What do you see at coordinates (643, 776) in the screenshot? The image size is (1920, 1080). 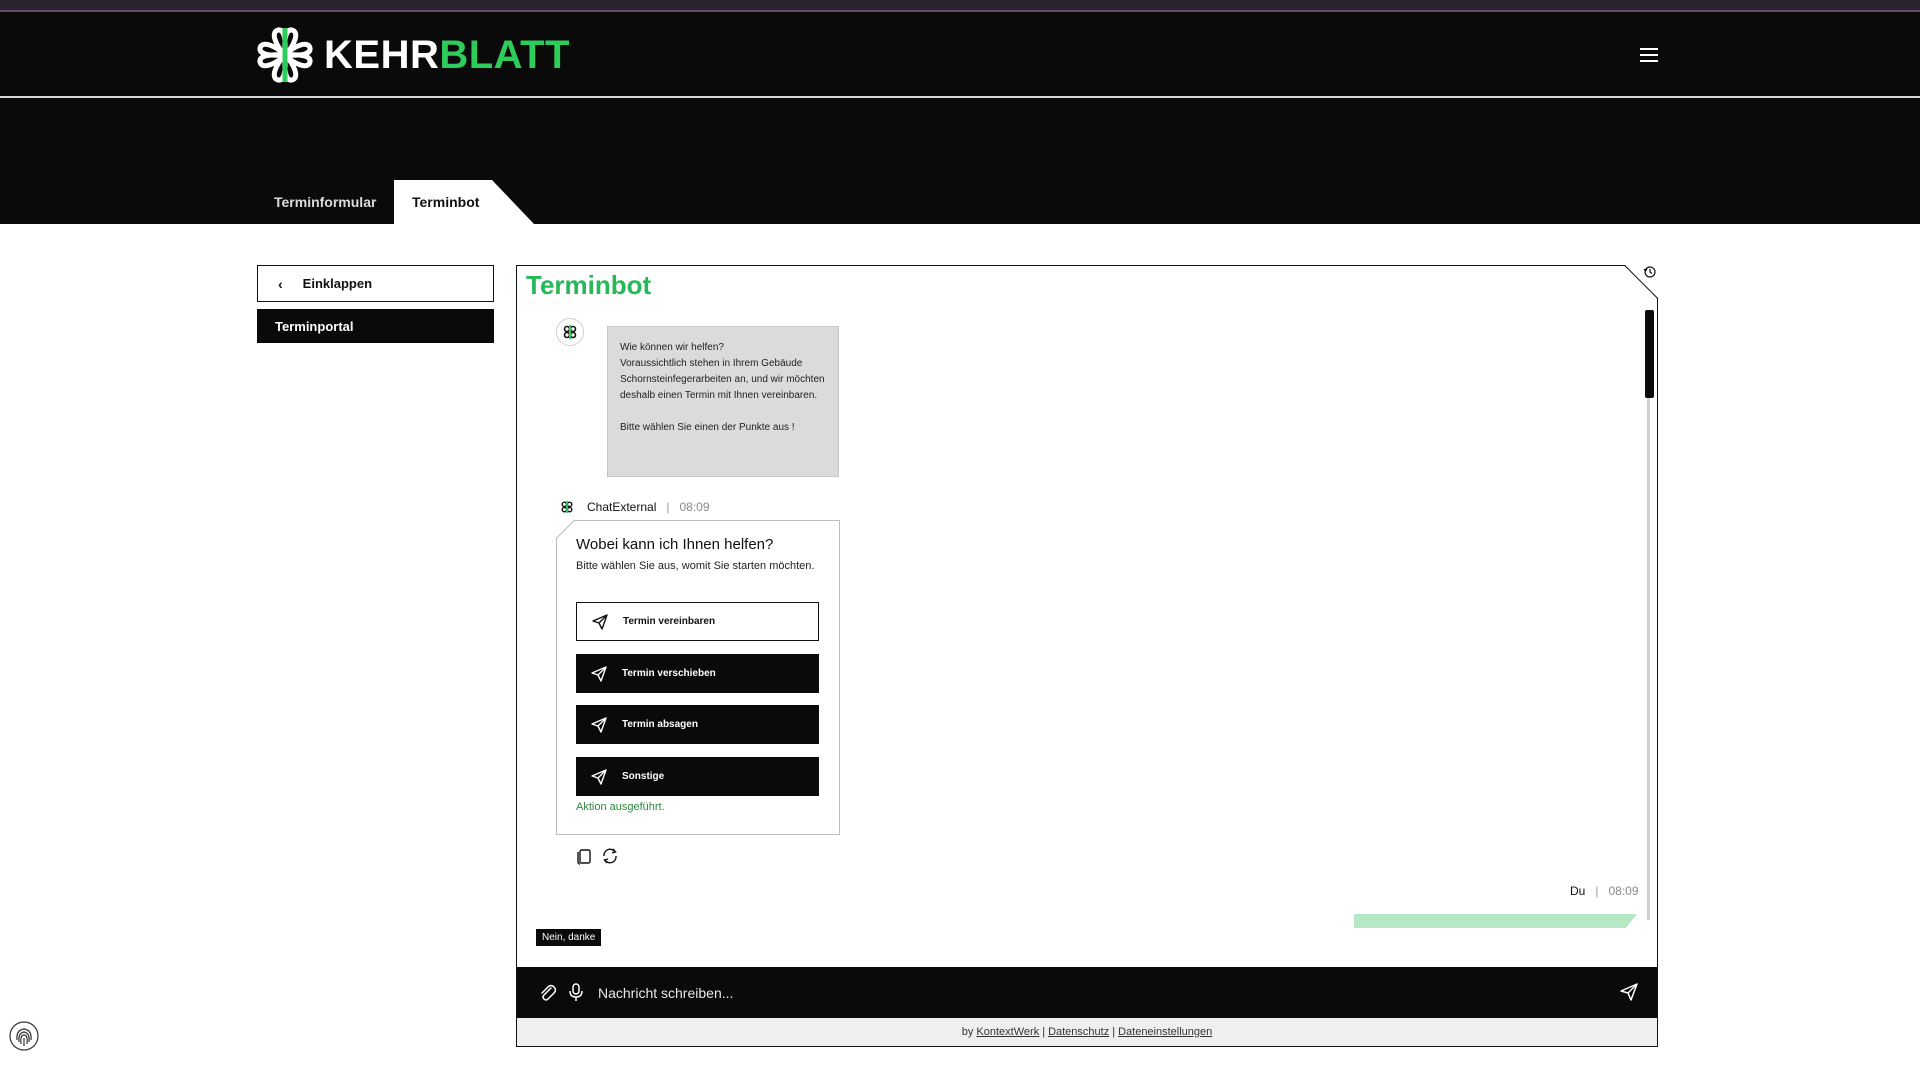 I see `option-label: Sonstige` at bounding box center [643, 776].